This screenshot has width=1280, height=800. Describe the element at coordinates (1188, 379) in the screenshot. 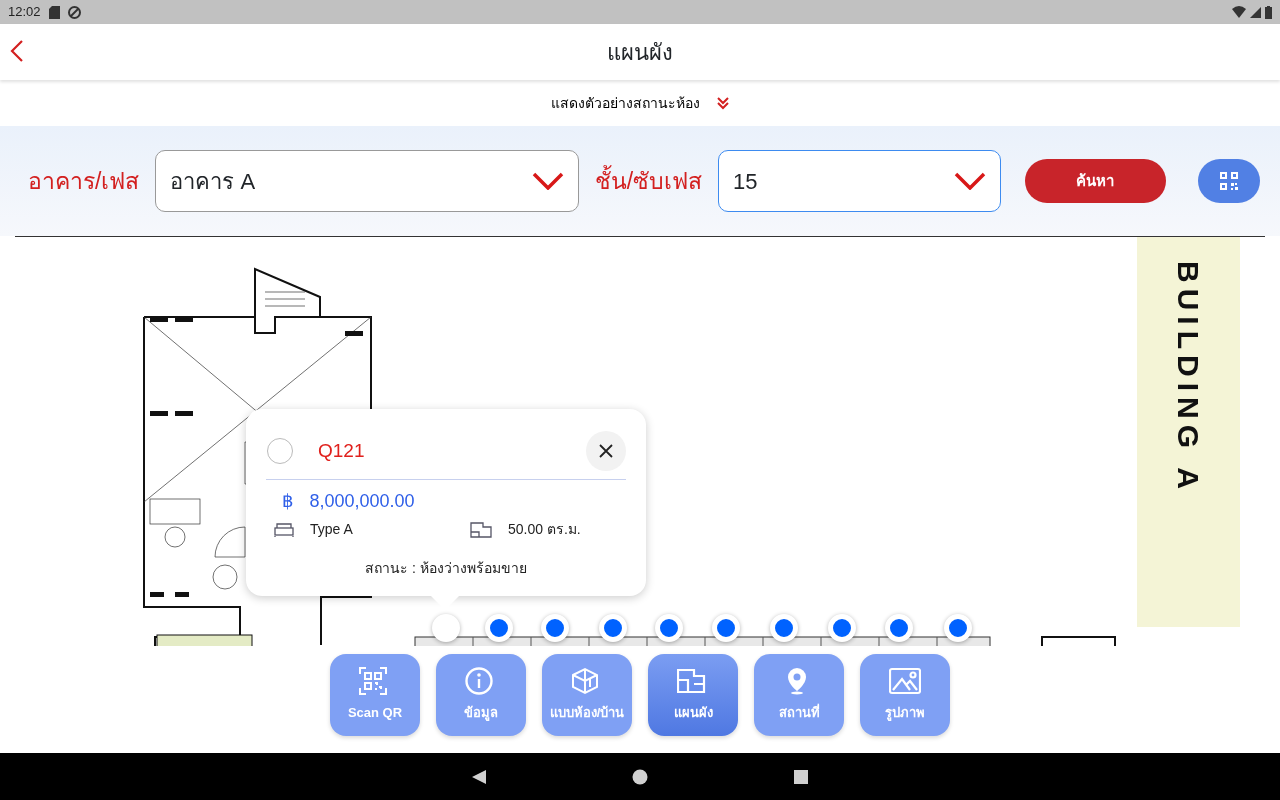

I see `building-label: BUILDING A` at that location.